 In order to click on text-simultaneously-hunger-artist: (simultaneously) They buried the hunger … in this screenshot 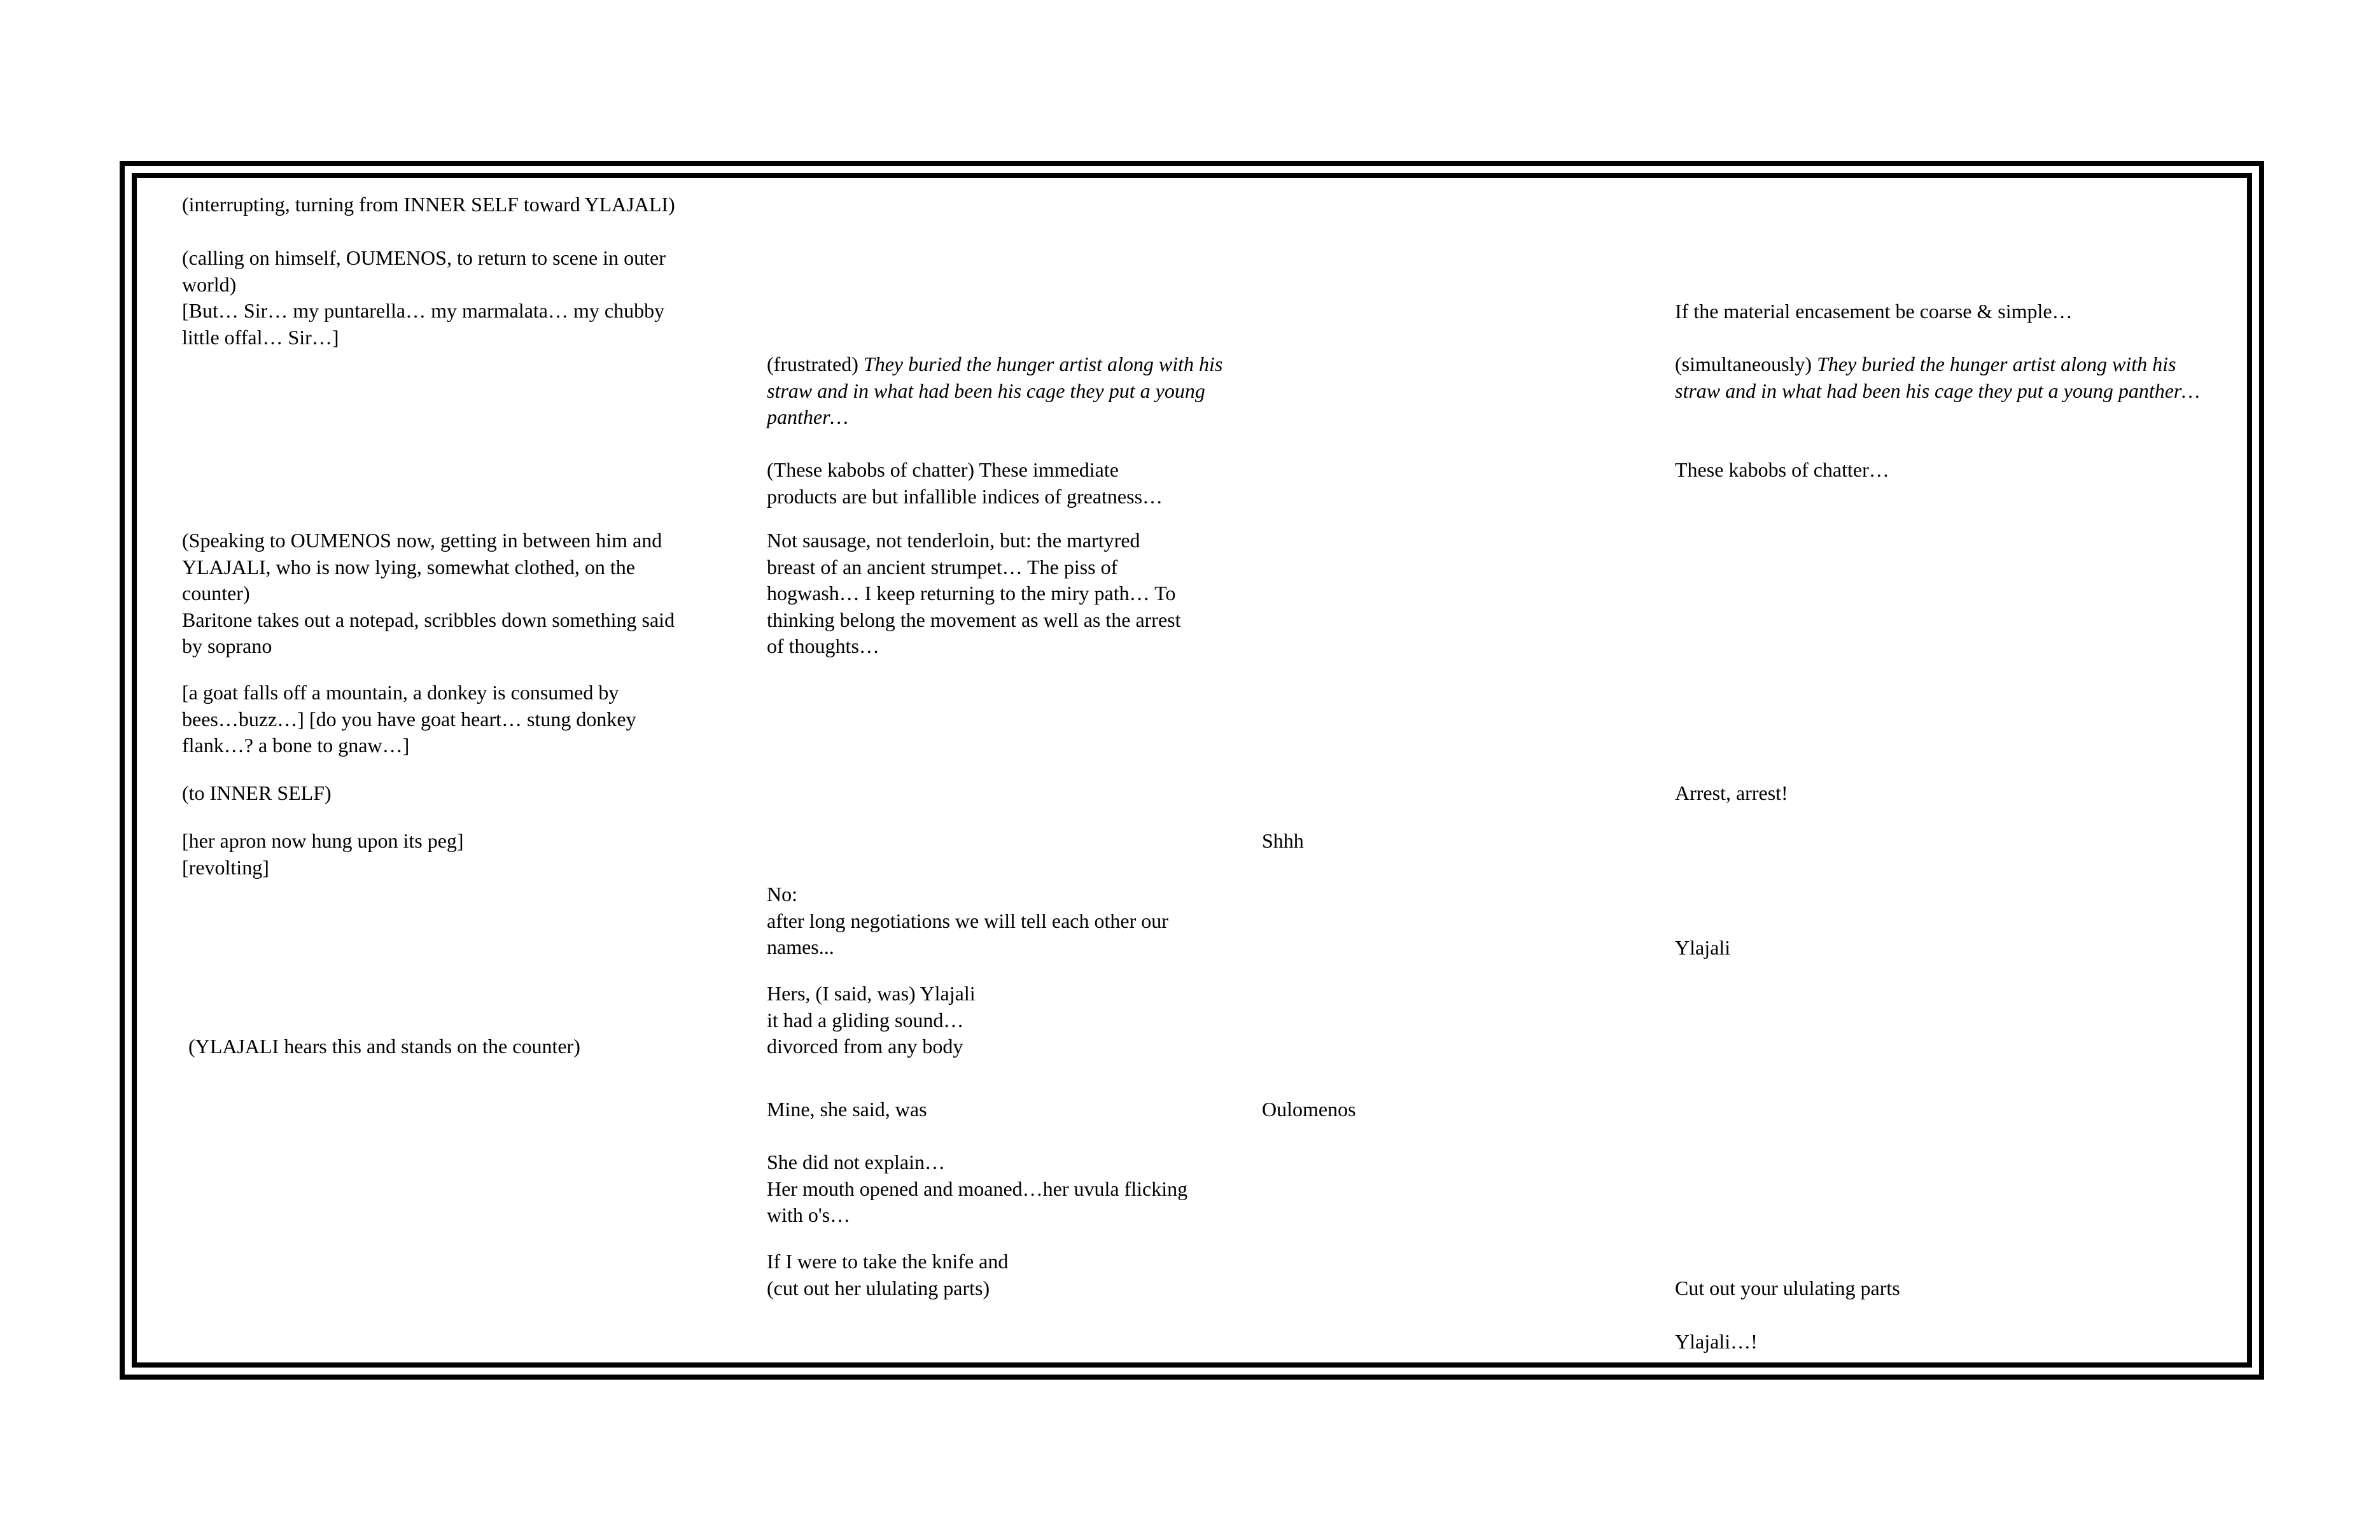, I will do `click(1937, 377)`.